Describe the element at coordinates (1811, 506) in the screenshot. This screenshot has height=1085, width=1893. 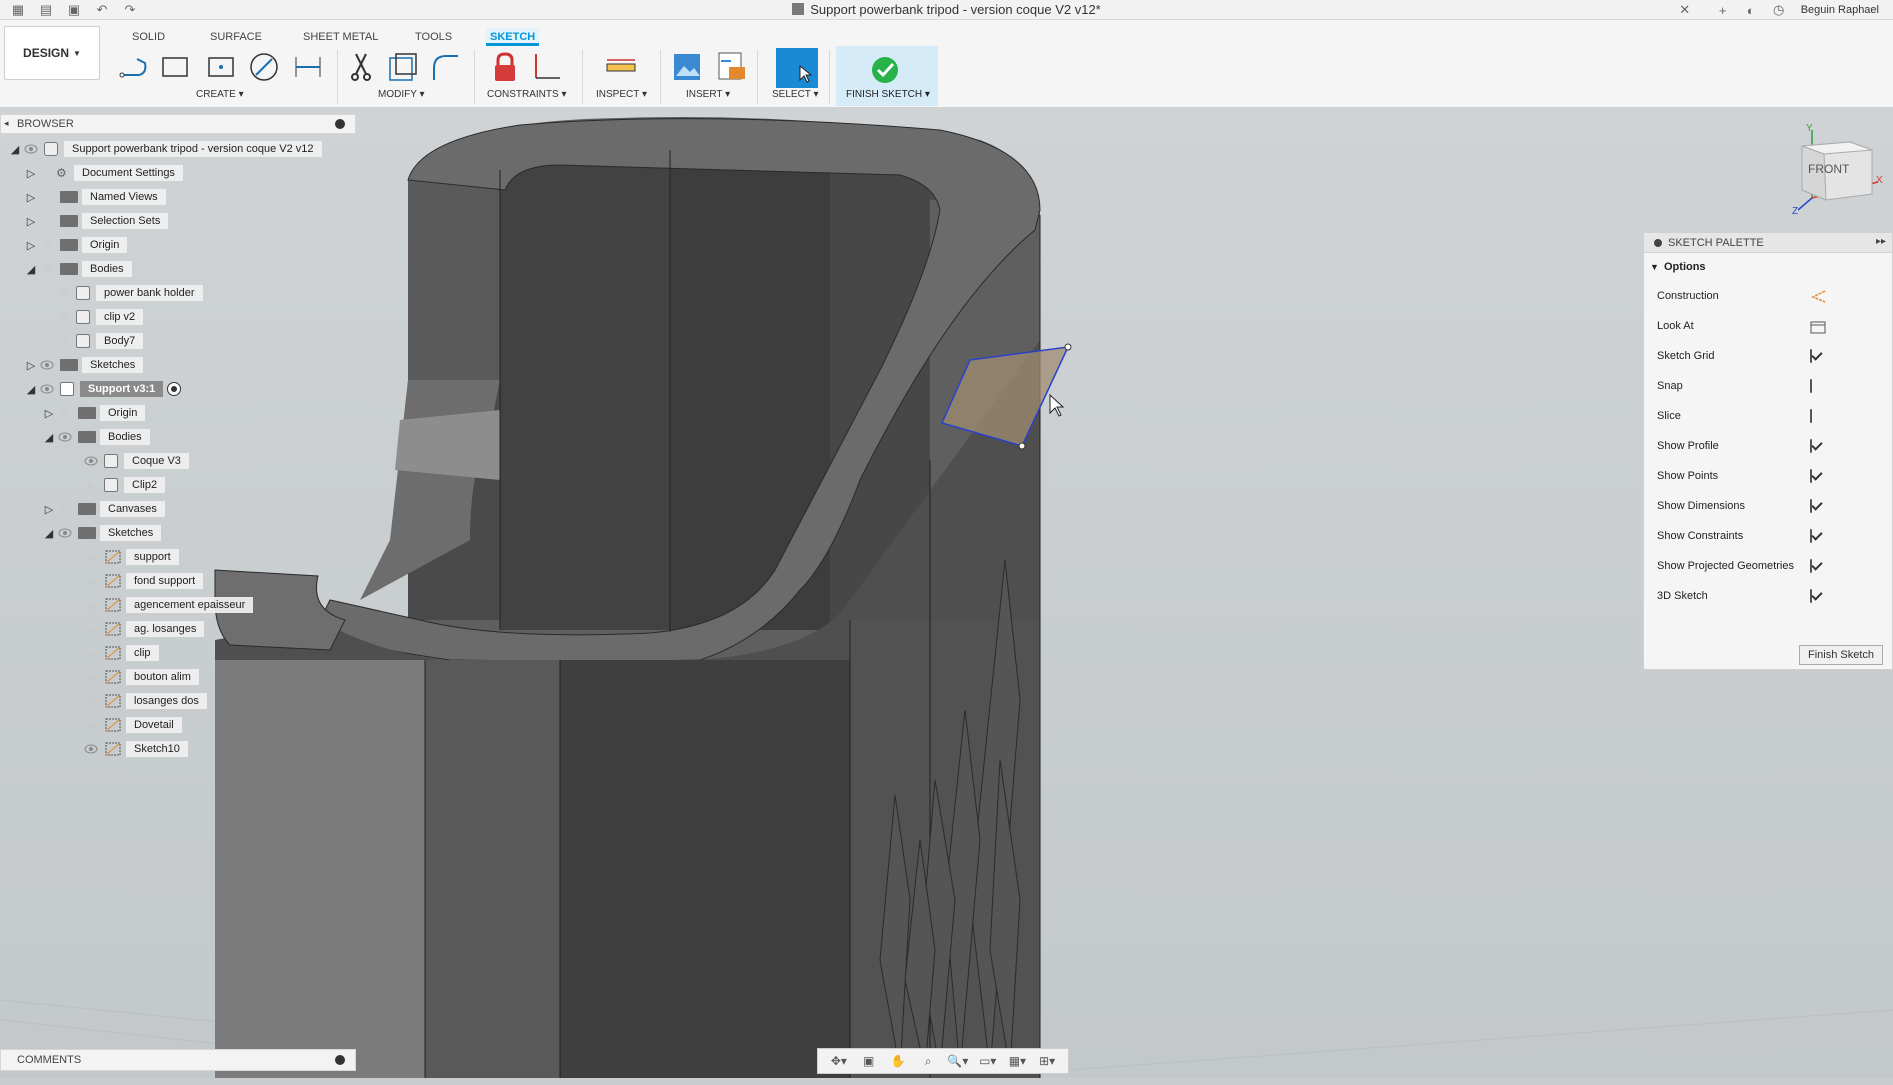
I see `show-dimensions-checkbox` at that location.